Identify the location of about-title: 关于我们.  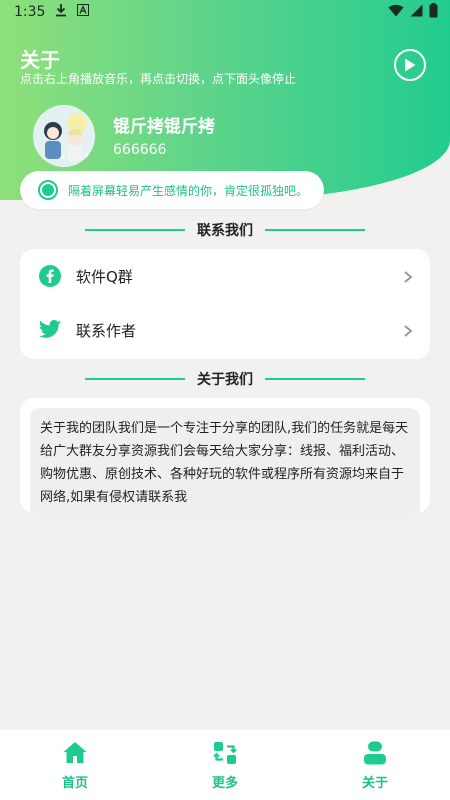
(225, 380).